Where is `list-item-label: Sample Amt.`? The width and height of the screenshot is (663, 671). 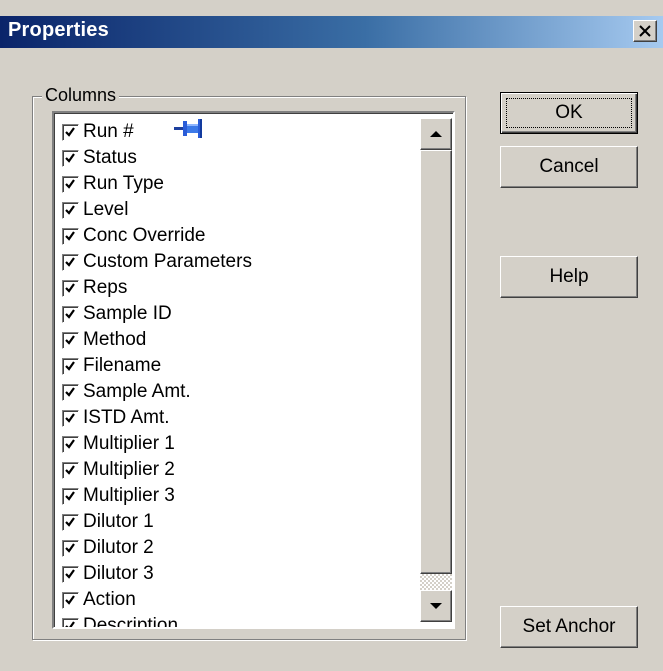
list-item-label: Sample Amt. is located at coordinates (137, 391).